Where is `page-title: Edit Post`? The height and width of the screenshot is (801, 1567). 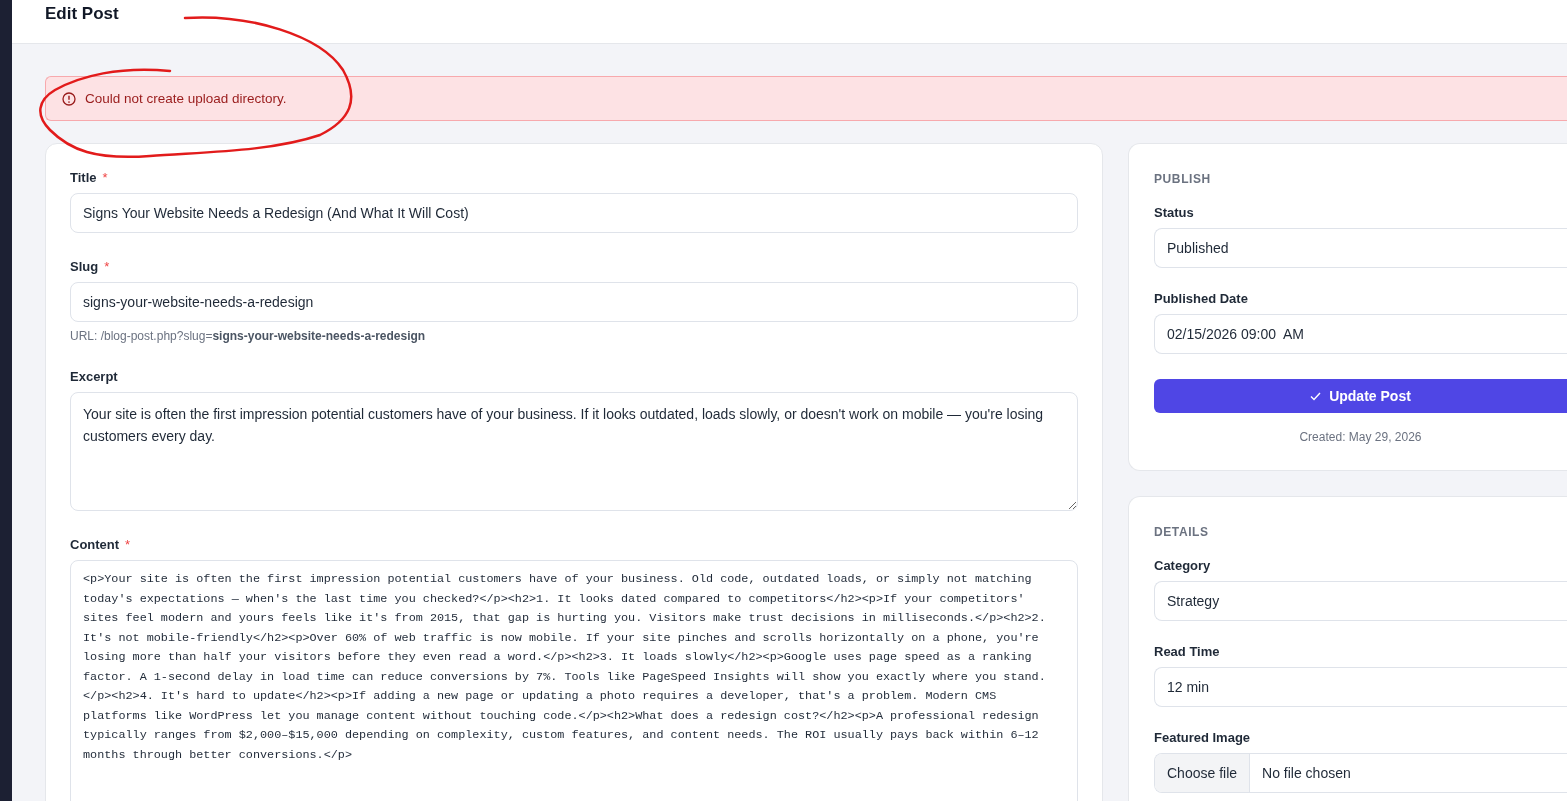 page-title: Edit Post is located at coordinates (82, 14).